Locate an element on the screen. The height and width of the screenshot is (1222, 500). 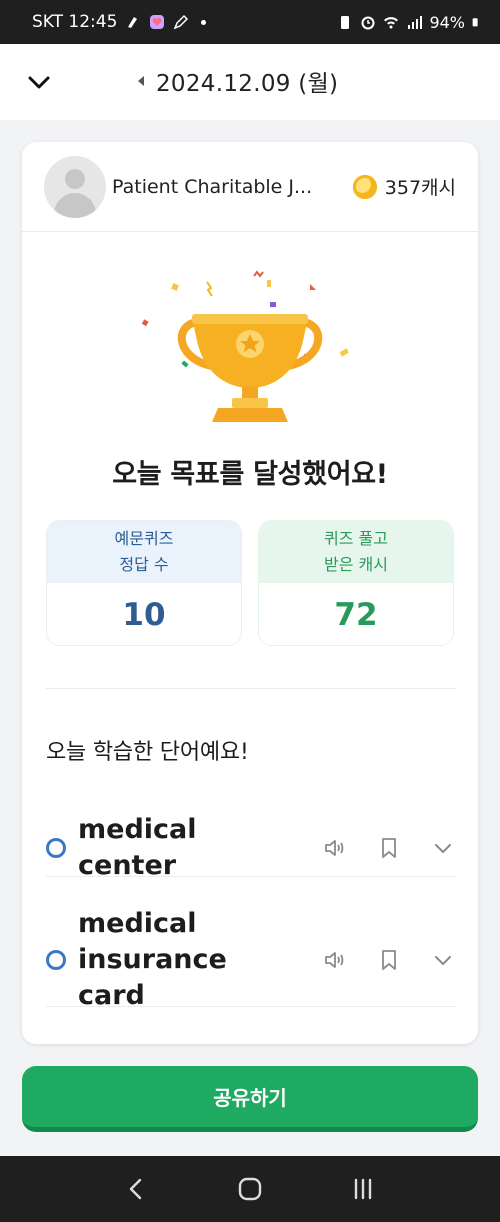
quiz-correct-stat: 예문퀴즈 정답 수 10 is located at coordinates (144, 583).